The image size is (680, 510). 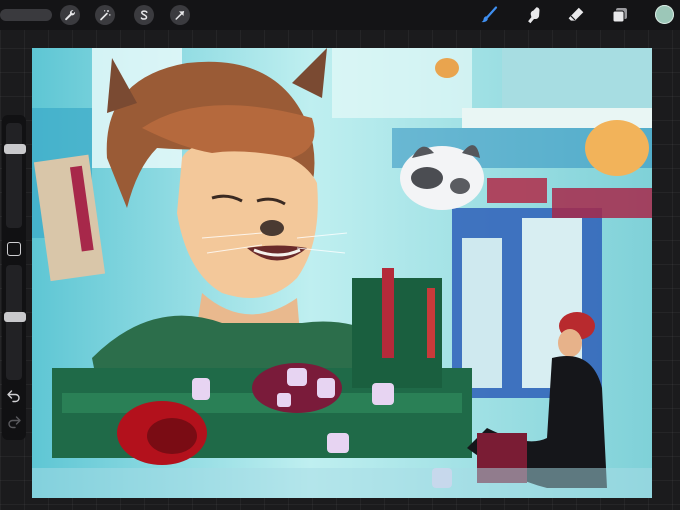 What do you see at coordinates (14, 422) in the screenshot?
I see `redo-icon` at bounding box center [14, 422].